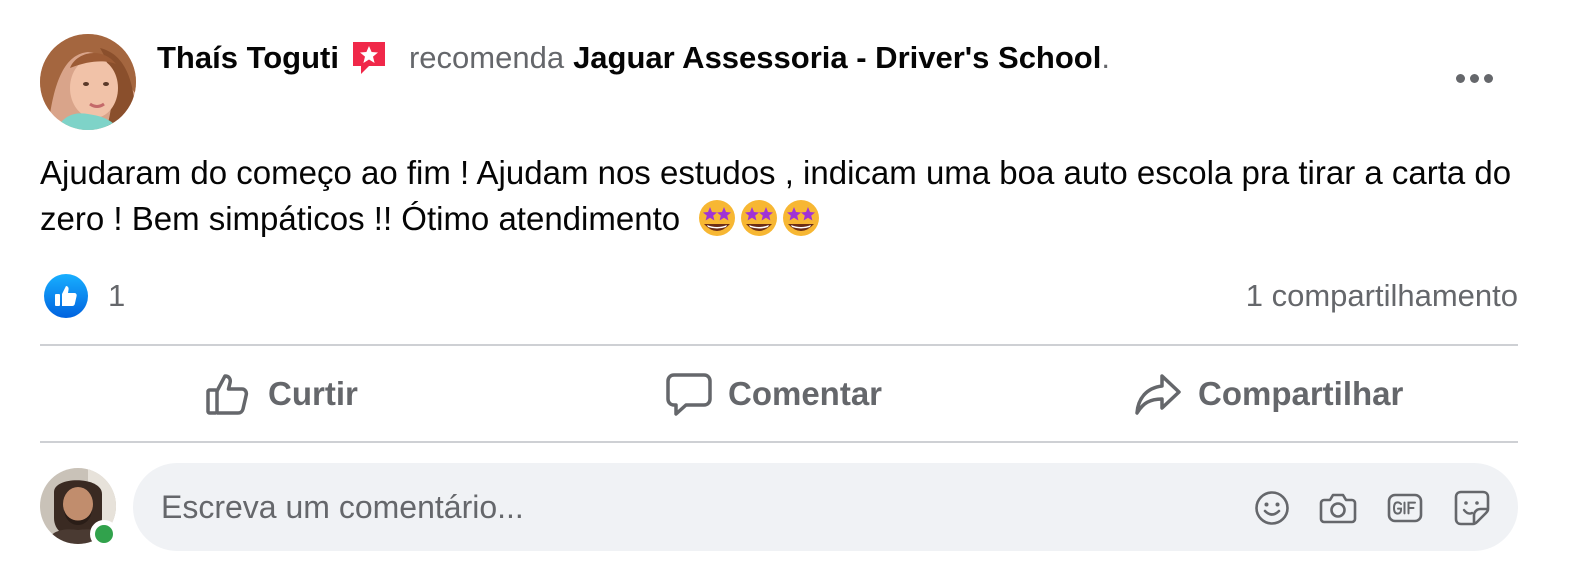 The image size is (1570, 580). I want to click on share-count: 1 compartilhamento, so click(1382, 296).